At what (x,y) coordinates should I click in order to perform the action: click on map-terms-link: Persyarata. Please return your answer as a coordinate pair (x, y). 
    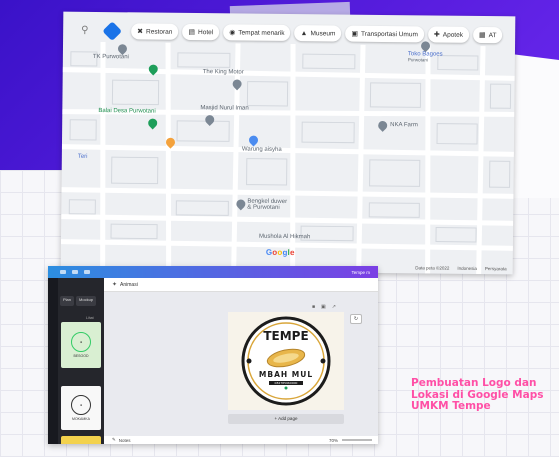
    Looking at the image, I should click on (496, 268).